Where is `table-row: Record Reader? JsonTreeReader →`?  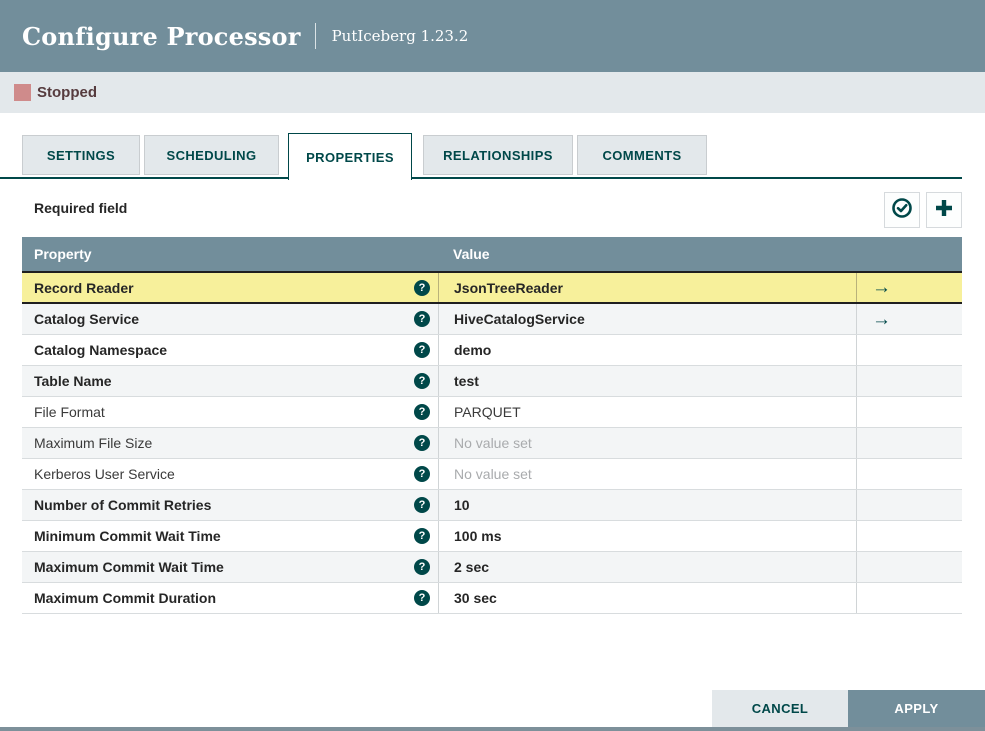 table-row: Record Reader? JsonTreeReader → is located at coordinates (492, 287).